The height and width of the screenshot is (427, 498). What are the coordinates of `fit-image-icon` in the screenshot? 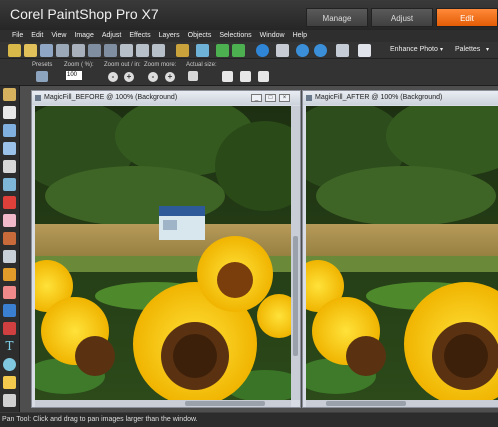 It's located at (245, 76).